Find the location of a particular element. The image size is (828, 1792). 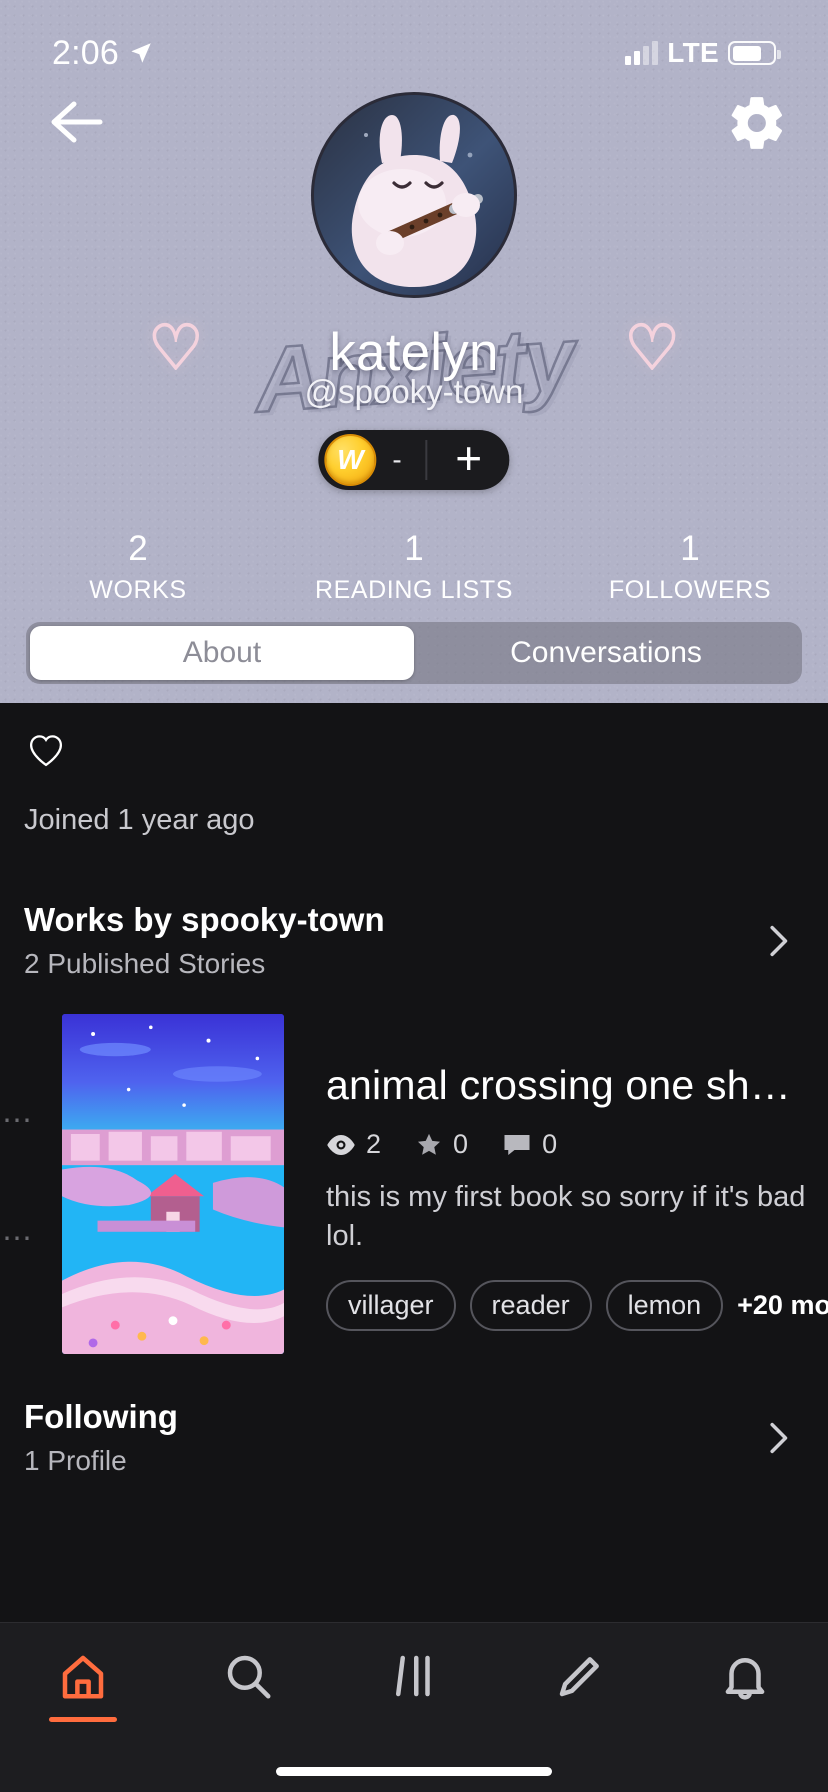

tab-search is located at coordinates (249, 1676).